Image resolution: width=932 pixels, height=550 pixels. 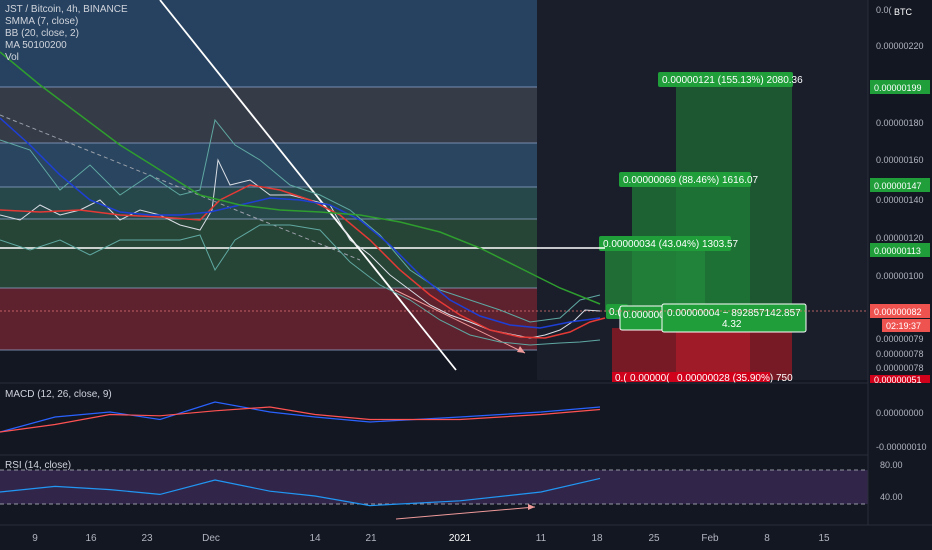 What do you see at coordinates (732, 324) in the screenshot?
I see `entry-label-c-line2: 4.32` at bounding box center [732, 324].